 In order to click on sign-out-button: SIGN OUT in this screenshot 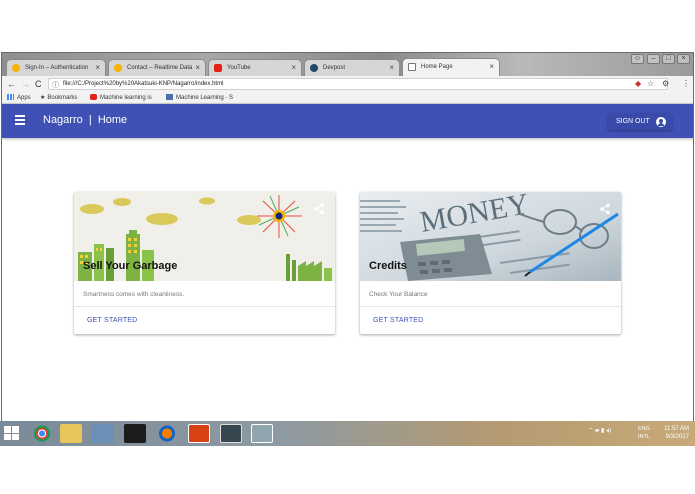, I will do `click(640, 121)`.